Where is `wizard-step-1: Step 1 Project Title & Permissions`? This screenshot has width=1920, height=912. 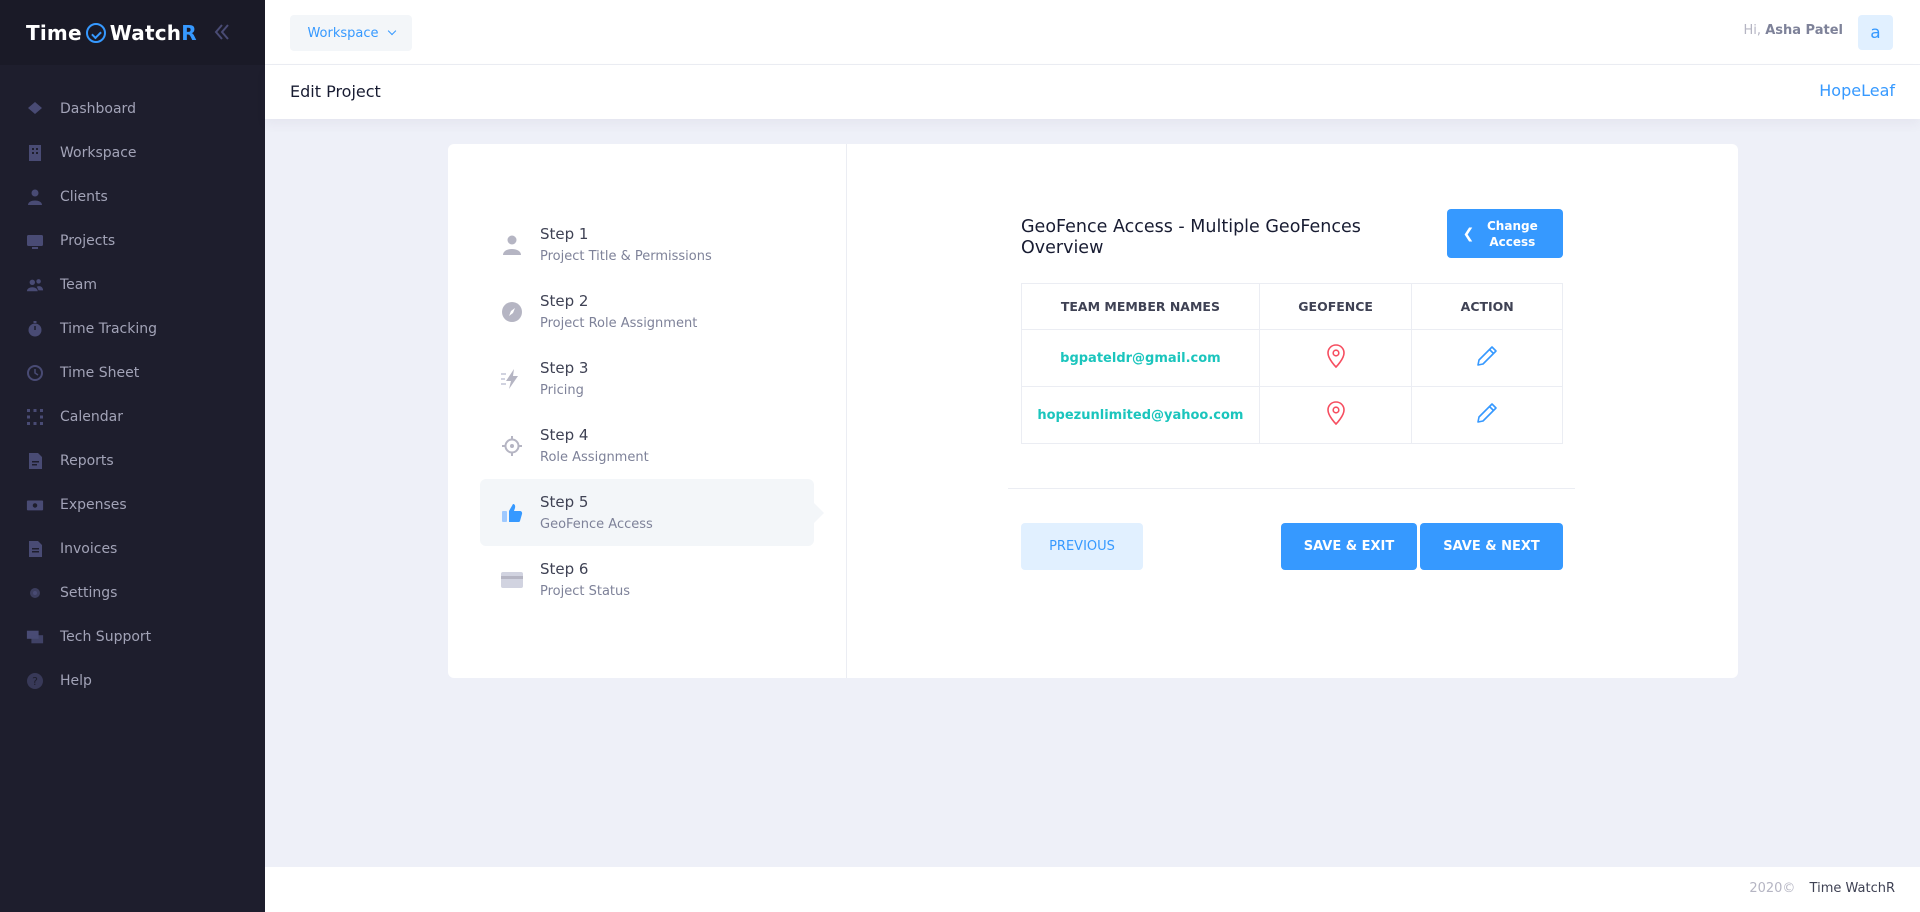 wizard-step-1: Step 1 Project Title & Permissions is located at coordinates (647, 244).